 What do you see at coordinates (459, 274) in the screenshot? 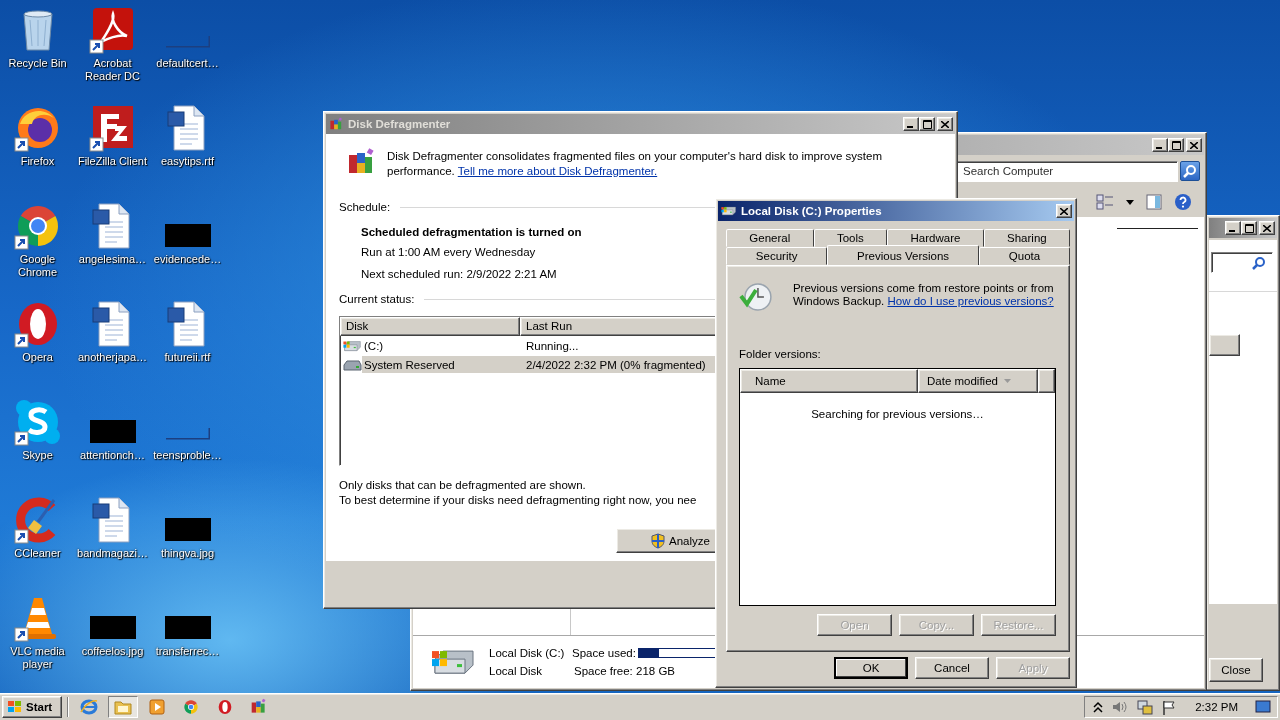
I see `next-run-text: Next scheduled run: 2/9/2022 2:21 AM` at bounding box center [459, 274].